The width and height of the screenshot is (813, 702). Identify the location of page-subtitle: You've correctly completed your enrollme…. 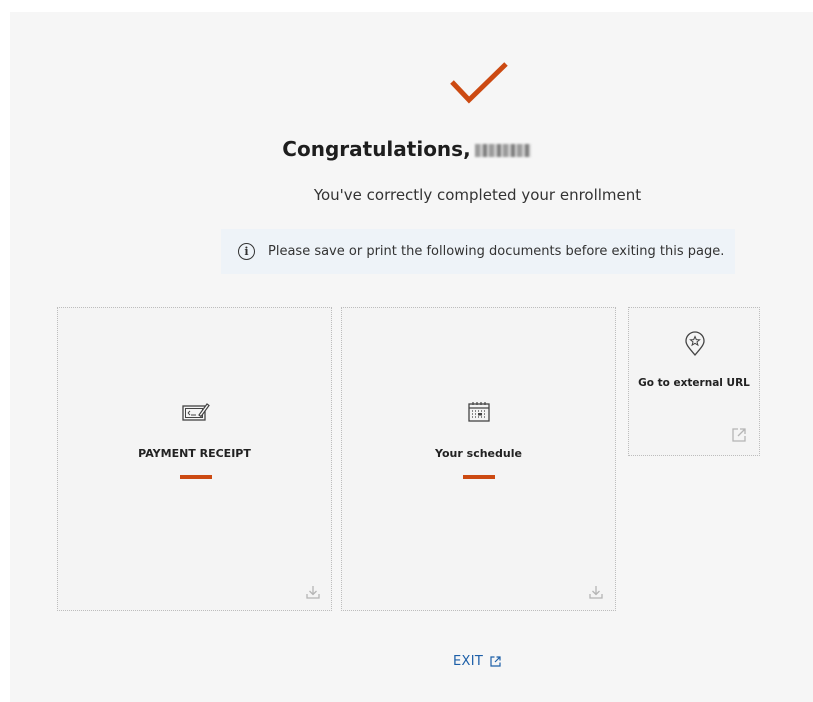
(477, 195).